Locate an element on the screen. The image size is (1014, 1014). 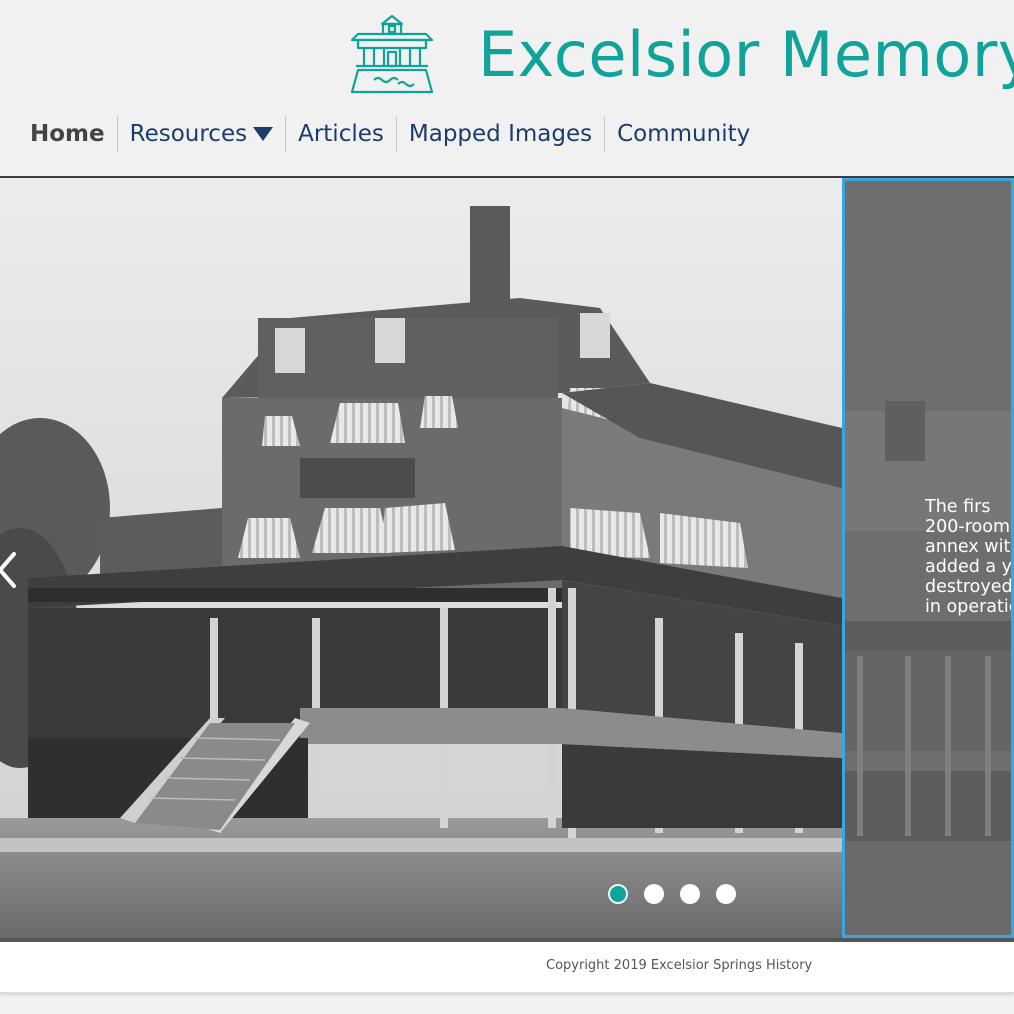
nav-community: Community is located at coordinates (683, 134).